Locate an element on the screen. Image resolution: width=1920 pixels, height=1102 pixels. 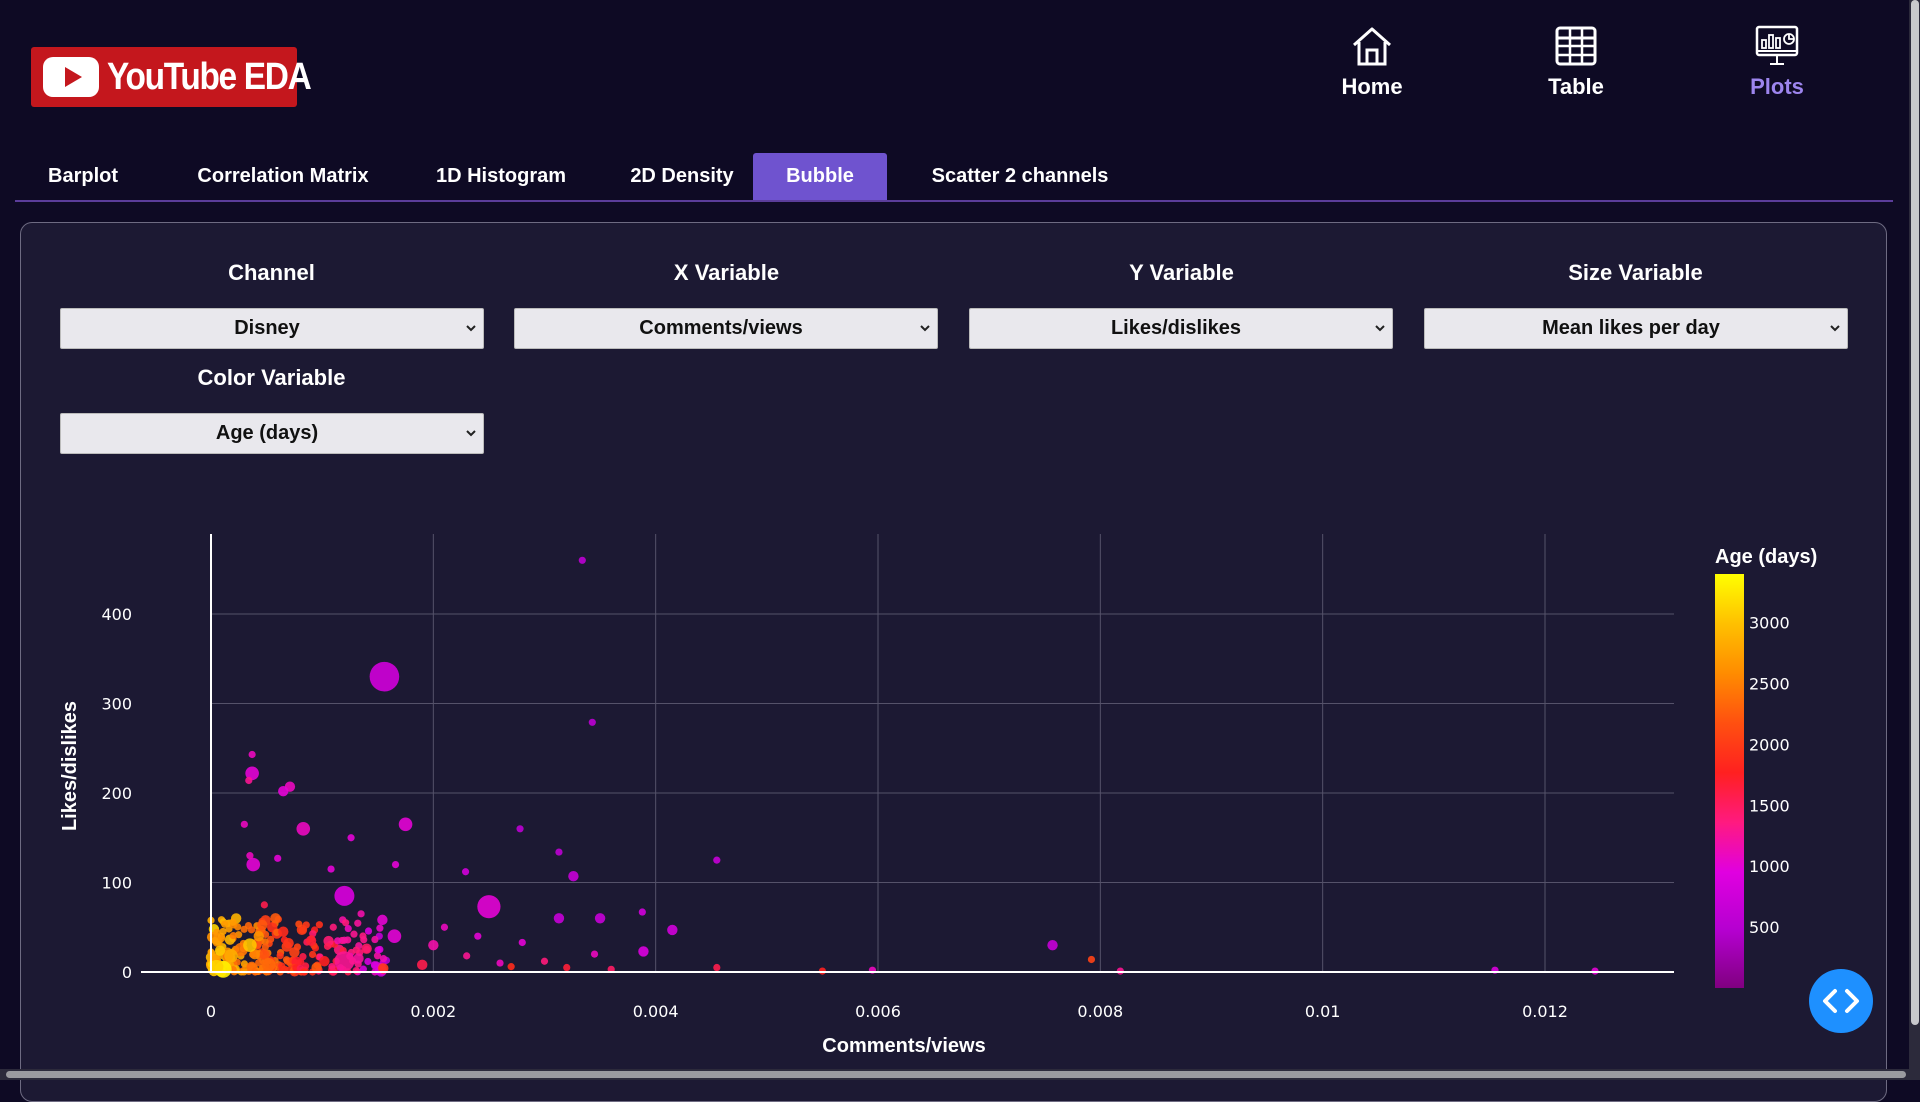
horizontal-scrollbar-thumb is located at coordinates (956, 1074).